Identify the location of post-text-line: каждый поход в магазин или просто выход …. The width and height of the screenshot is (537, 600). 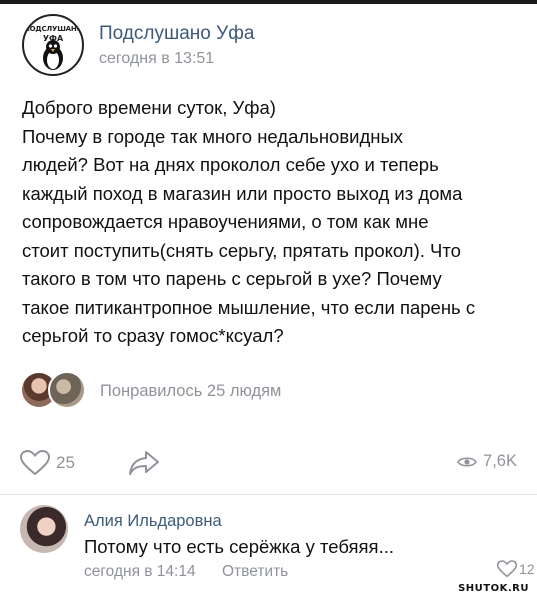
(242, 193).